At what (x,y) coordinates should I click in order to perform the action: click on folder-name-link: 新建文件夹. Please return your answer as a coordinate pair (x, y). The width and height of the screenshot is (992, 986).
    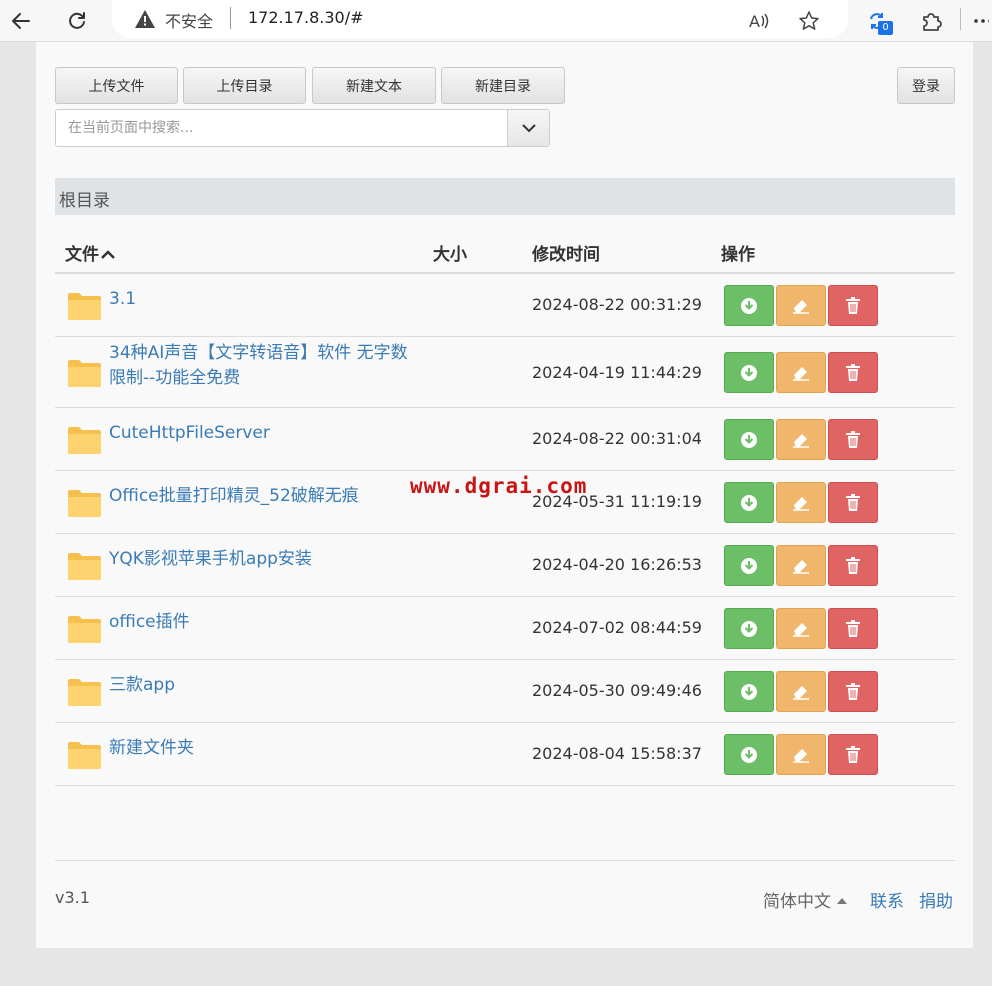
    Looking at the image, I should click on (151, 748).